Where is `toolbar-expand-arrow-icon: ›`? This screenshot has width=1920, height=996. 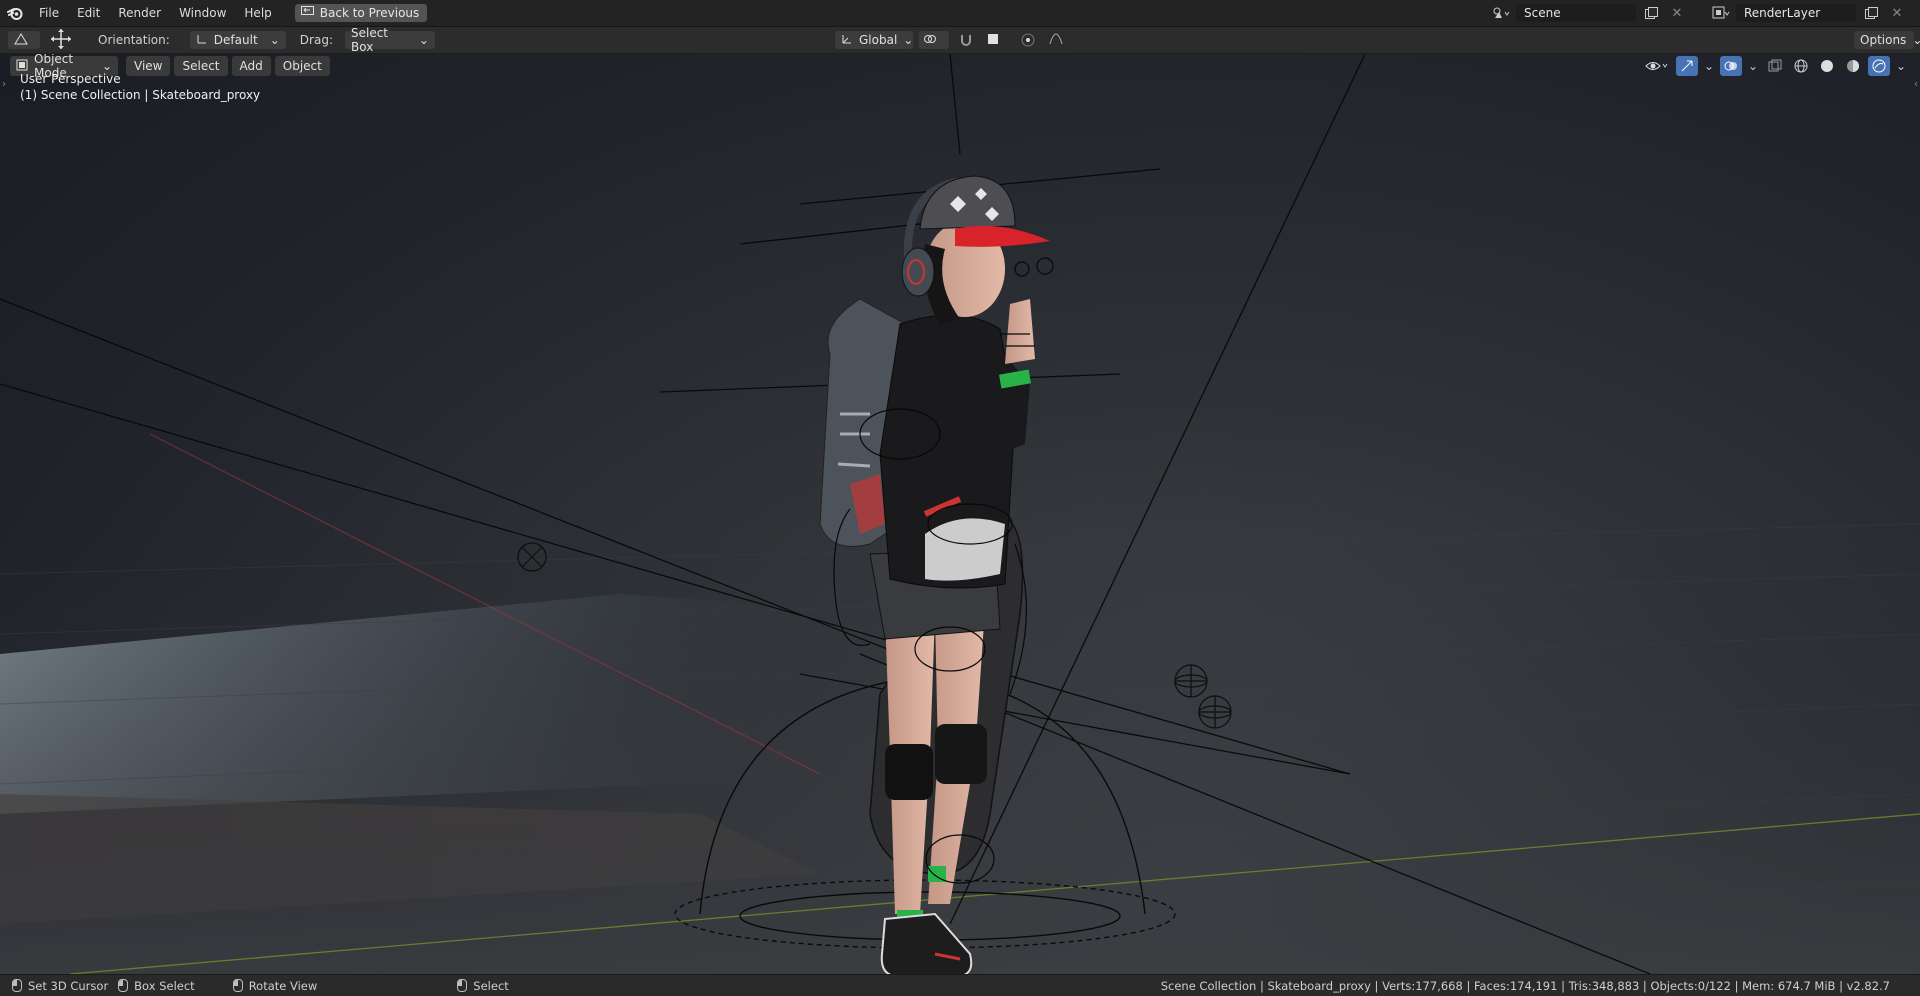
toolbar-expand-arrow-icon: › is located at coordinates (4, 84).